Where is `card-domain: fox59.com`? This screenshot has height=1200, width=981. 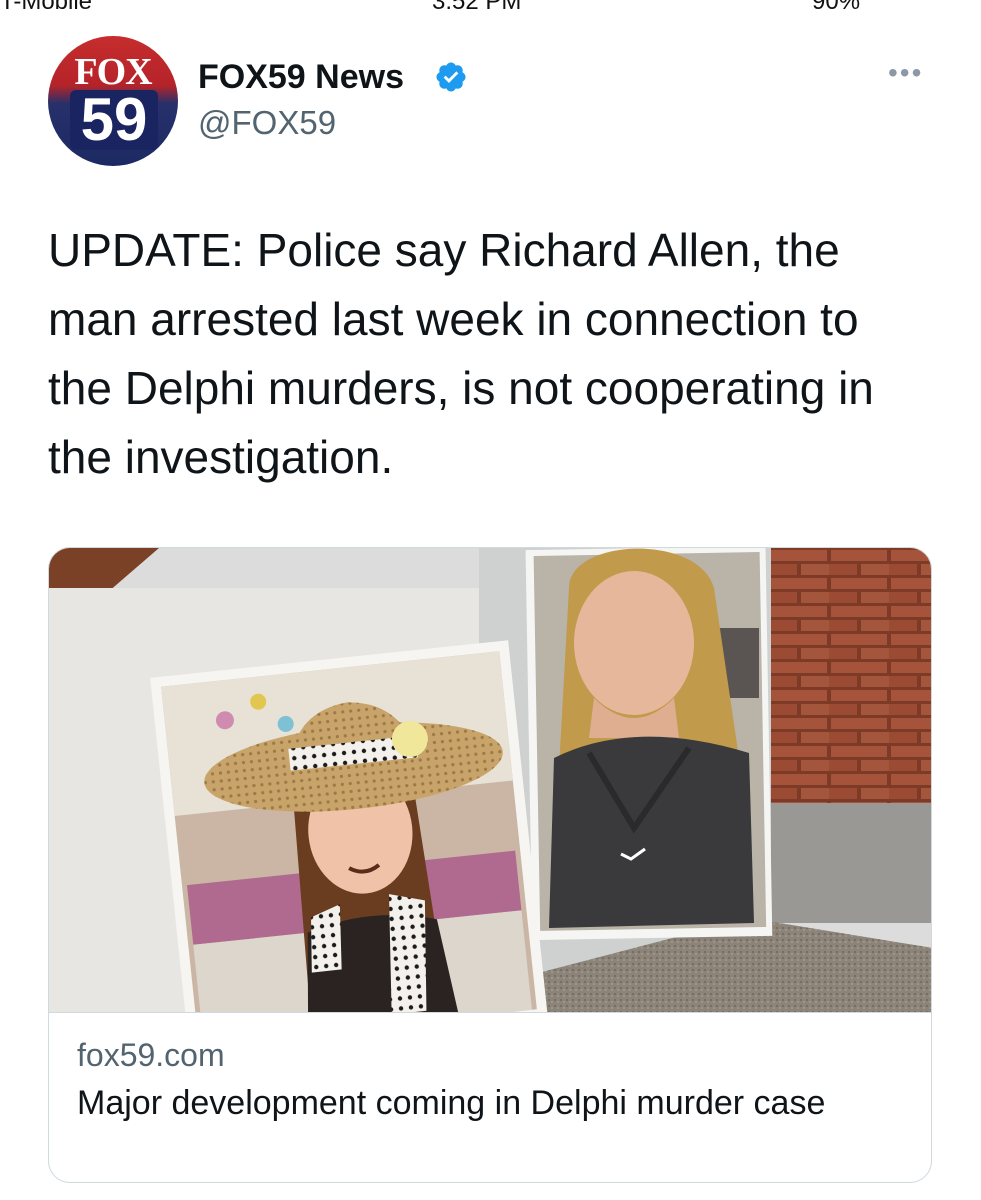 card-domain: fox59.com is located at coordinates (151, 1055).